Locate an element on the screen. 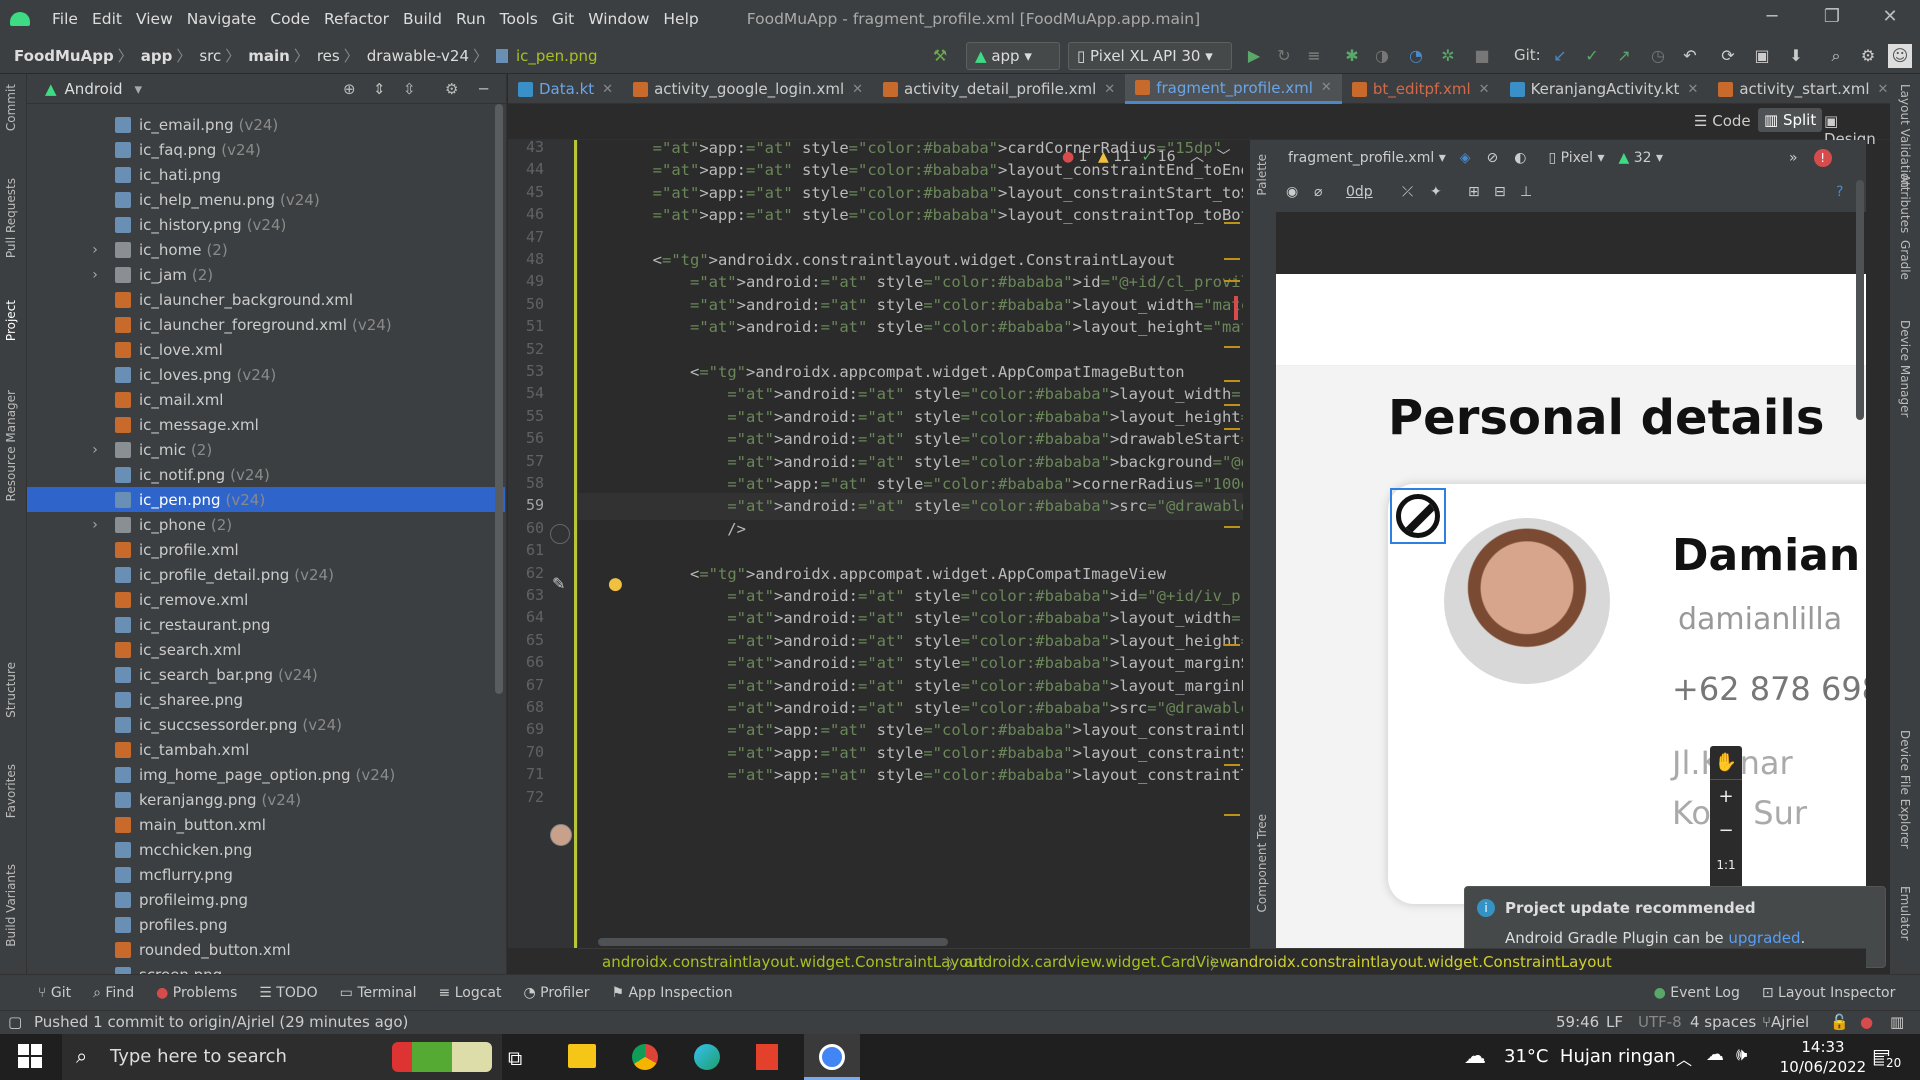 This screenshot has height=1080, width=1920. run-icon: ▶ is located at coordinates (1254, 56).